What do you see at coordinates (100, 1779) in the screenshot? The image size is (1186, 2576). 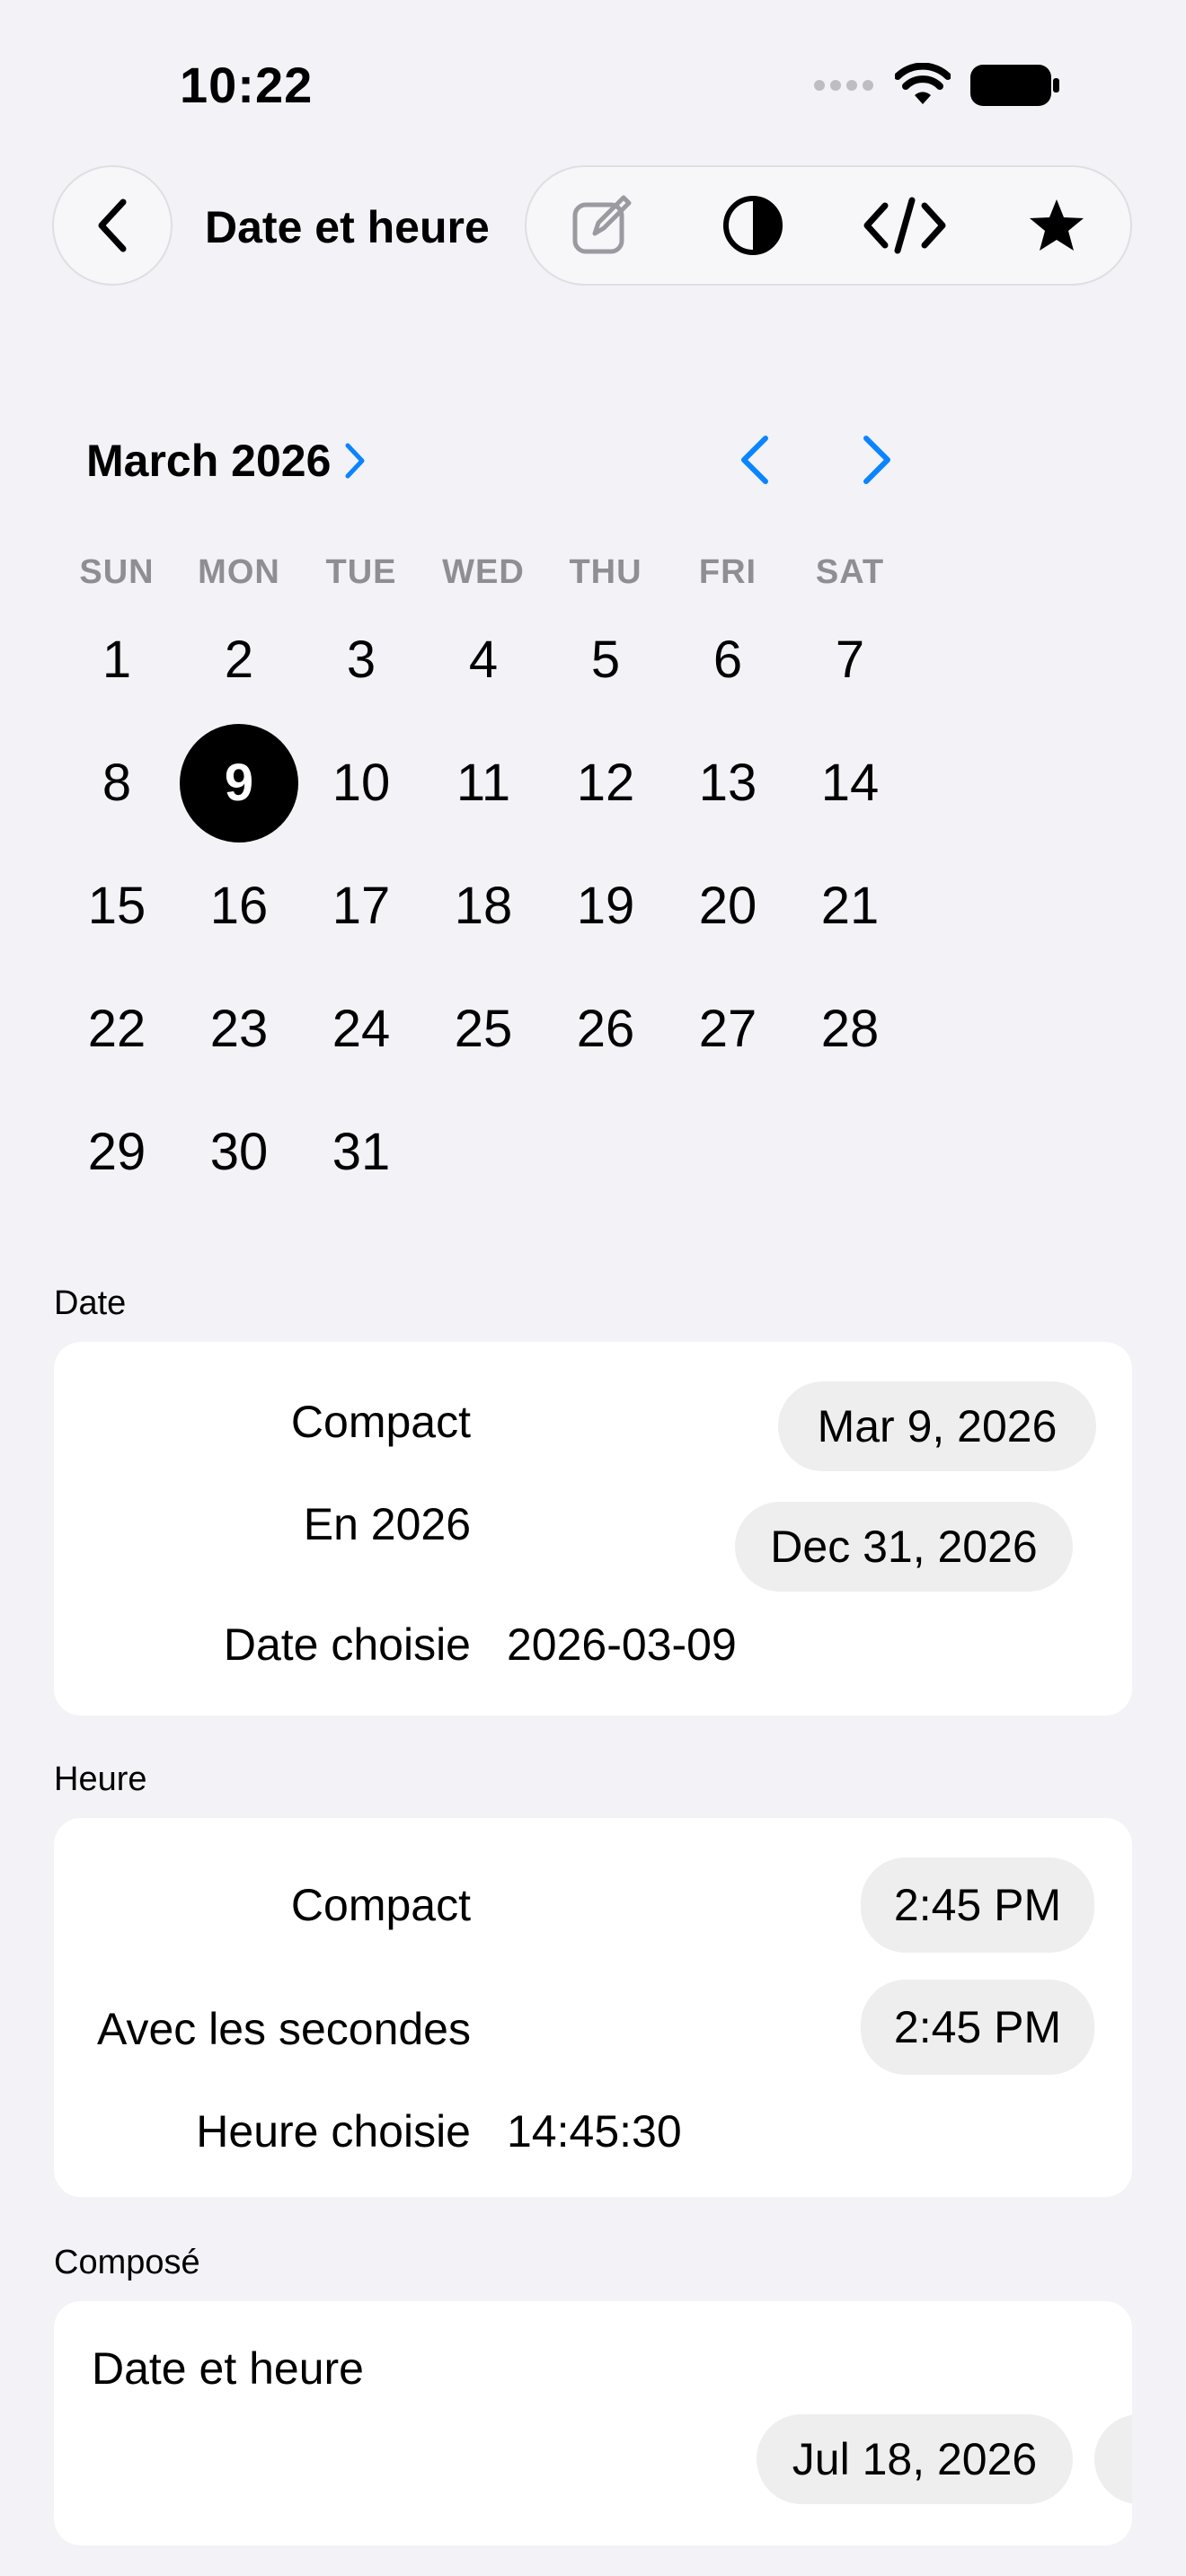 I see `section-header-time: Heure` at bounding box center [100, 1779].